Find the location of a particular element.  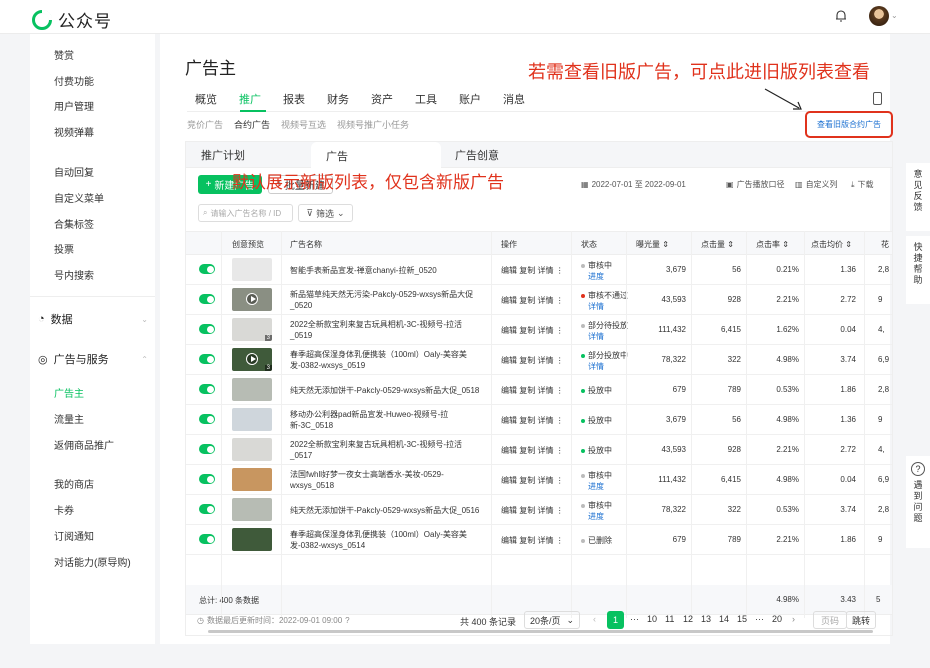

date-range: ▦ 2022-07-01 至 2022-09-01 is located at coordinates (633, 184).